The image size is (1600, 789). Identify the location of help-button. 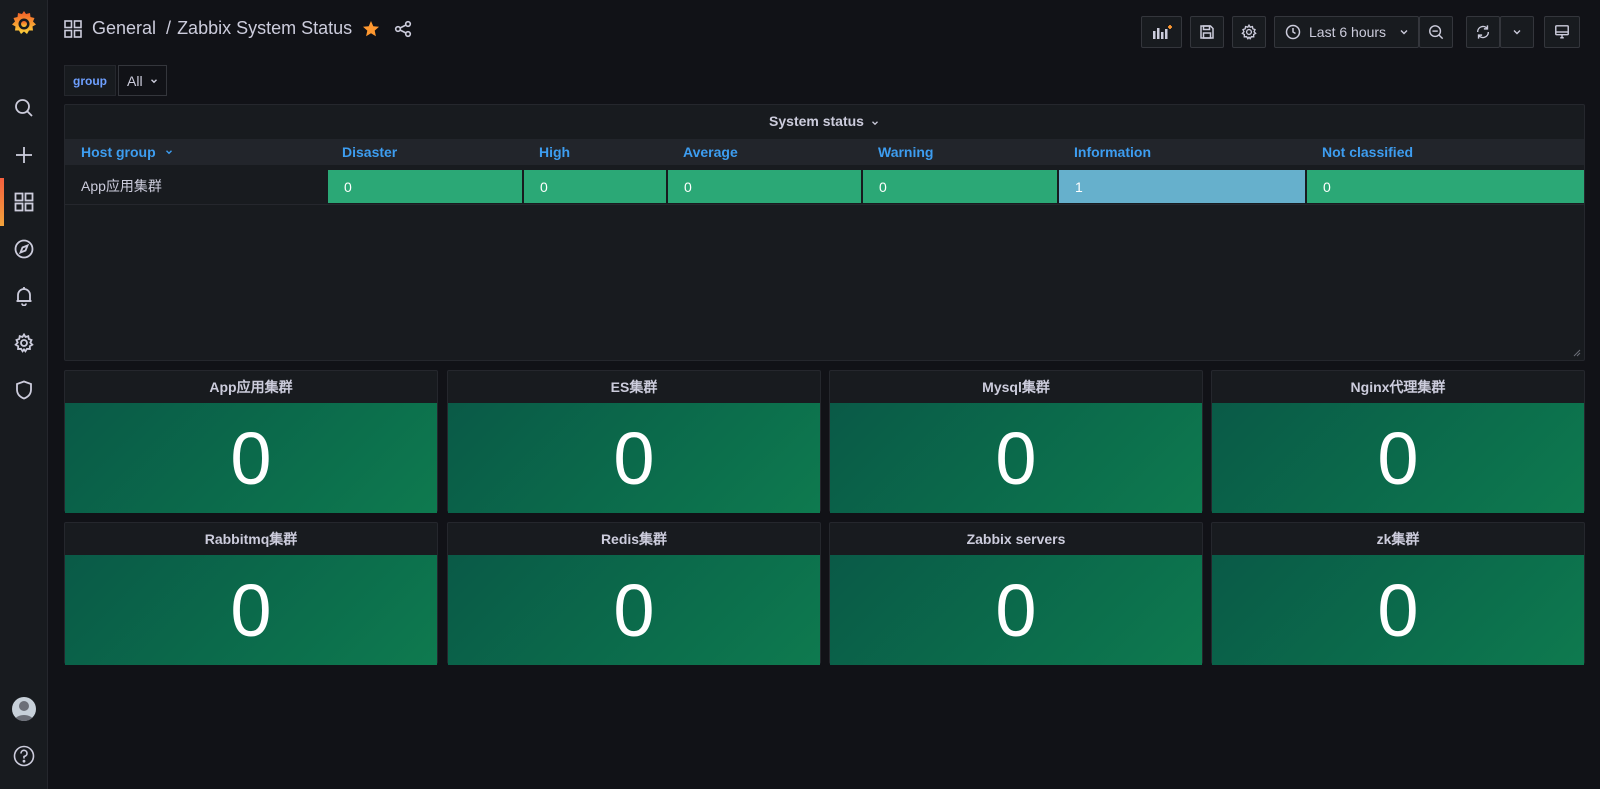
(24, 756).